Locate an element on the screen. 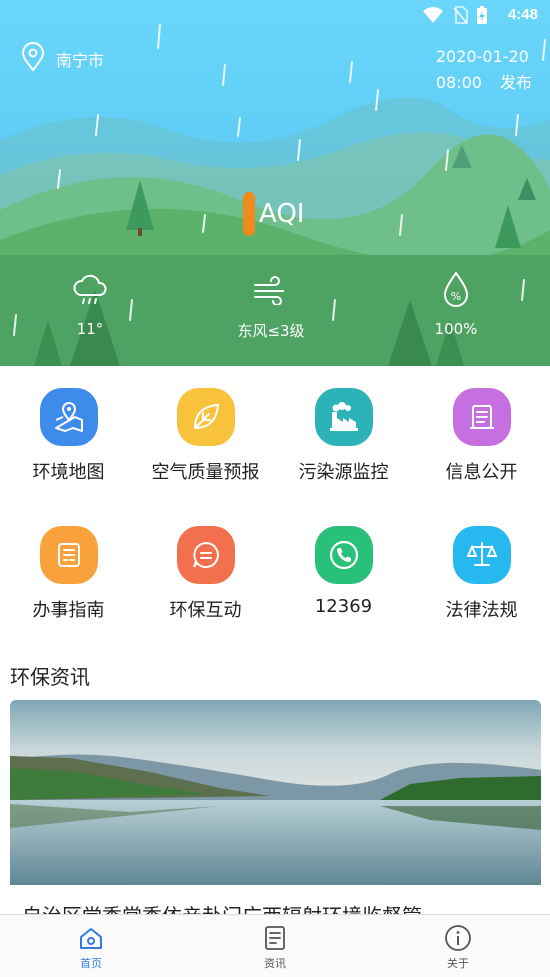 The width and height of the screenshot is (550, 977). grid-label: 办事指南 is located at coordinates (68, 610).